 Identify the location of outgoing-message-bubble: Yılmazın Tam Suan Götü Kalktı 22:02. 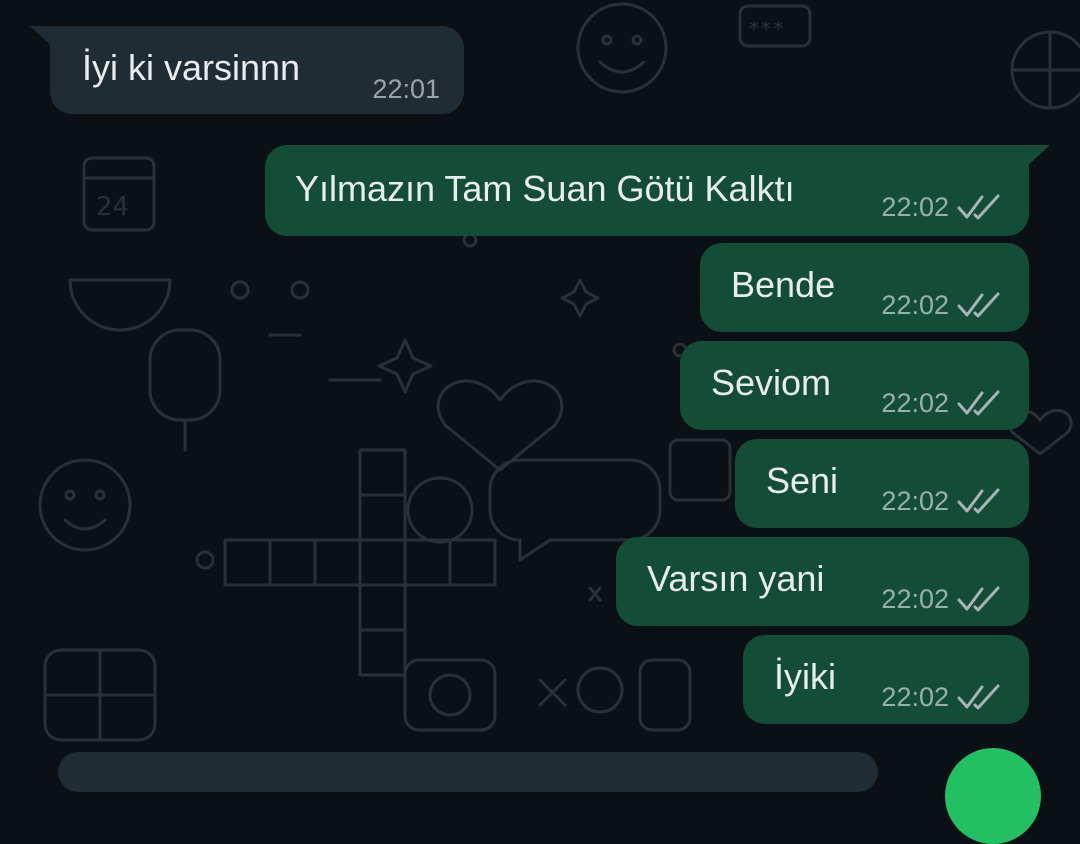
(647, 190).